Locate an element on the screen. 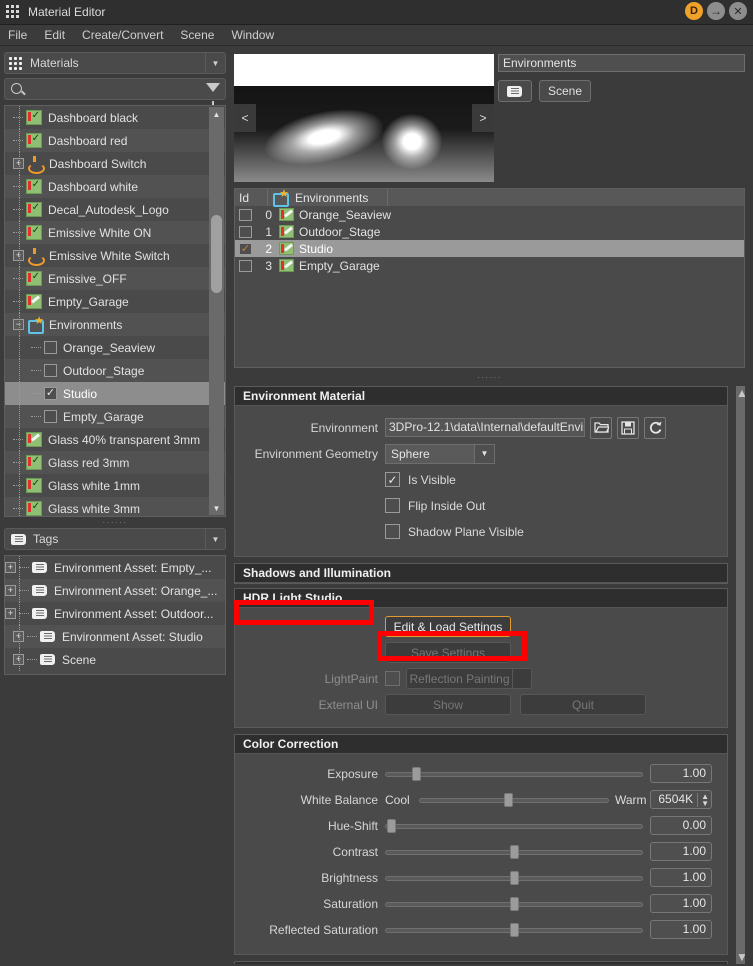 This screenshot has height=966, width=753. reflection-painting-button: Reflection Painting is located at coordinates (459, 678).